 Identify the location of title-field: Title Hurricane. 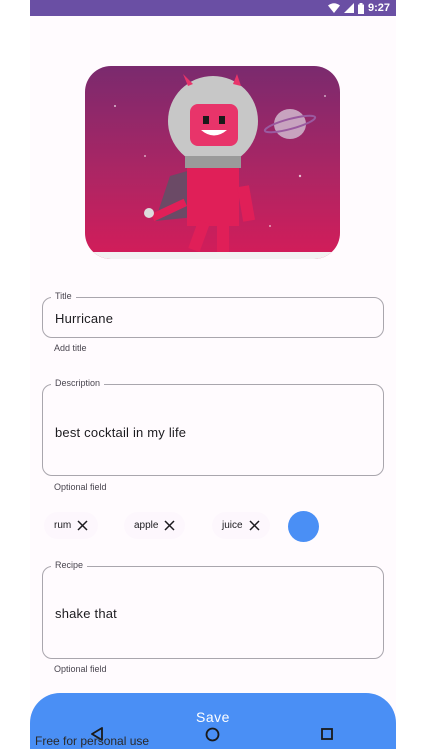
(213, 314).